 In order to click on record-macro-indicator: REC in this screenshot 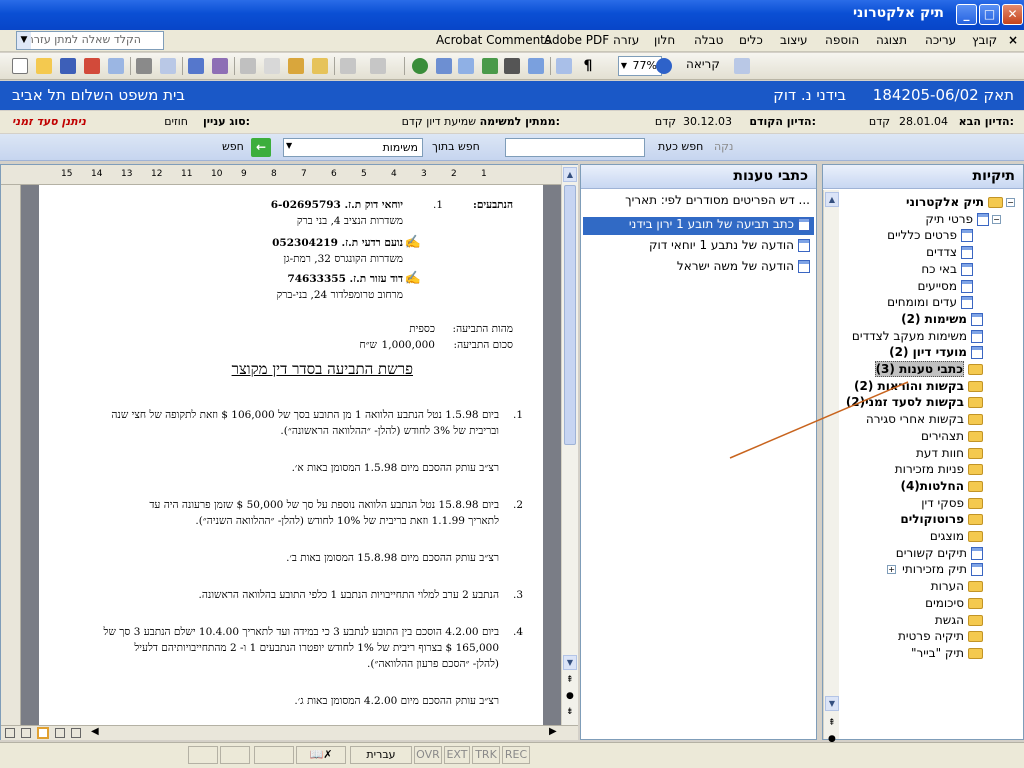, I will do `click(516, 755)`.